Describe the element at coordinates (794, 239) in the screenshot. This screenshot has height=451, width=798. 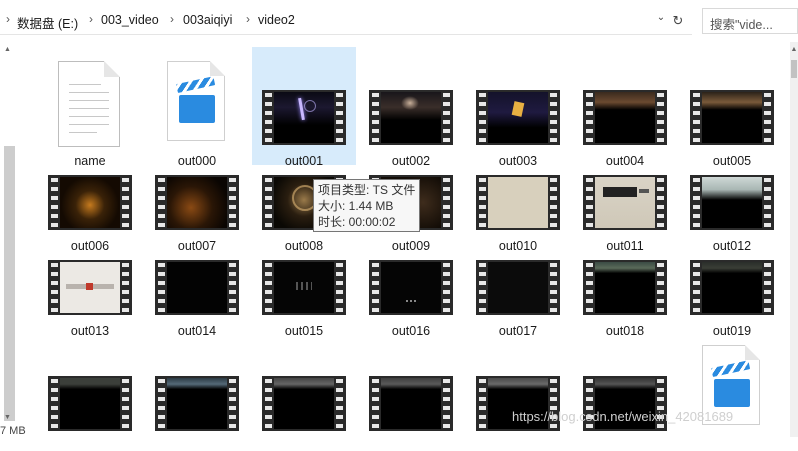
I see `right-scrollbar: ▲` at that location.